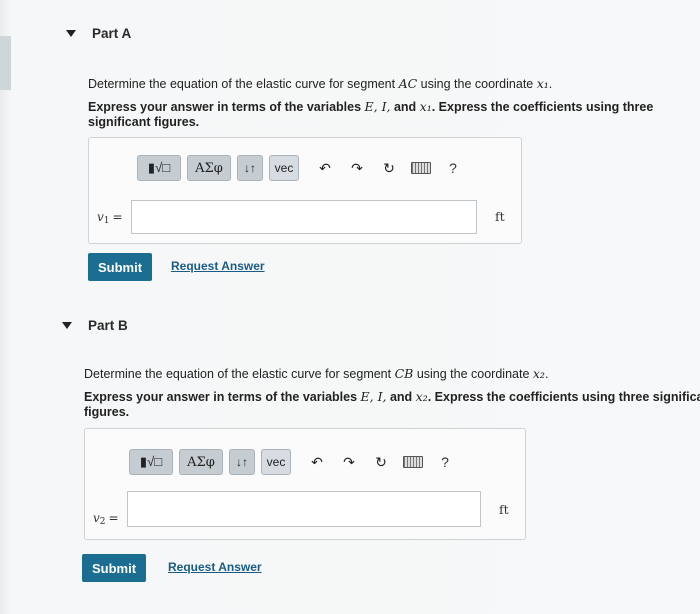 This screenshot has width=700, height=614. Describe the element at coordinates (542, 83) in the screenshot. I see `coordinate-var: x₁` at that location.